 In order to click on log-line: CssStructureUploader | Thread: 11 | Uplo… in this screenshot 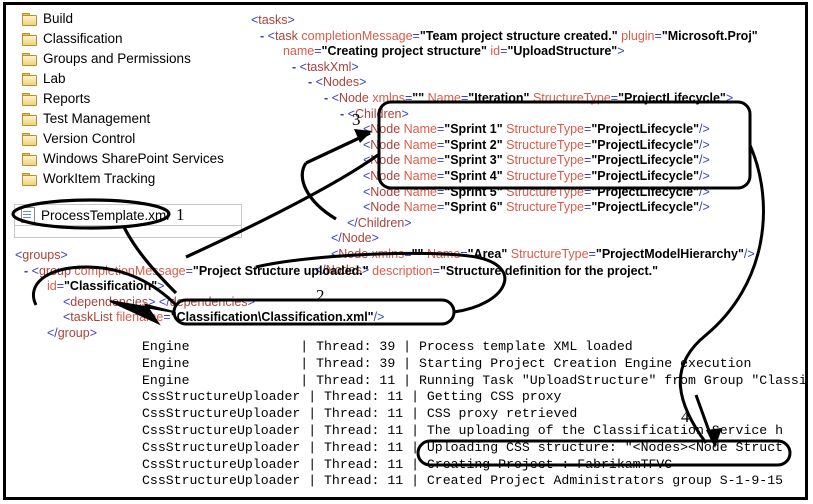, I will do `click(463, 447)`.